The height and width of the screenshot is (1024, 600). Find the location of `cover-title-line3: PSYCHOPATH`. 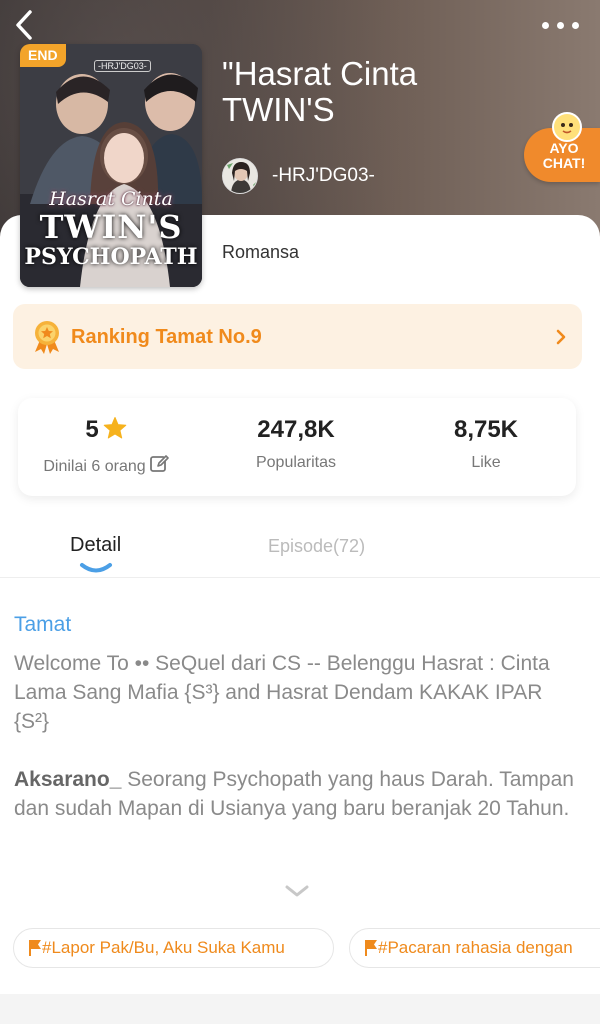

cover-title-line3: PSYCHOPATH is located at coordinates (111, 257).